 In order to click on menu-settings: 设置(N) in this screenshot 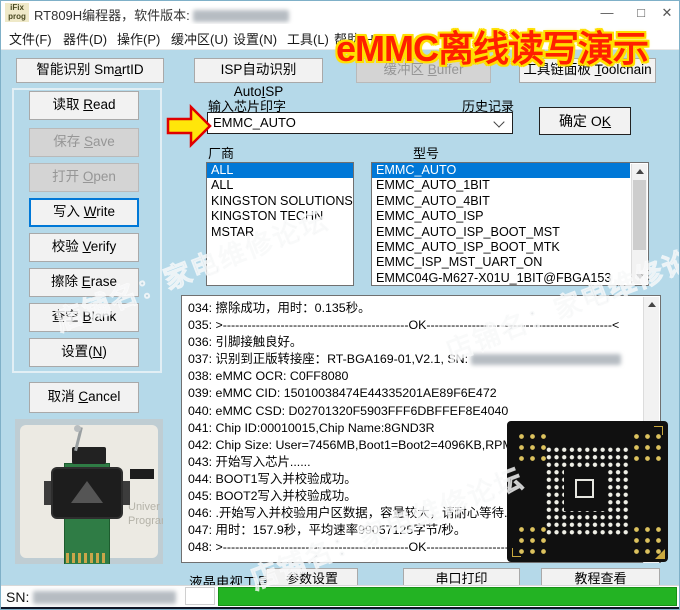, I will do `click(255, 38)`.